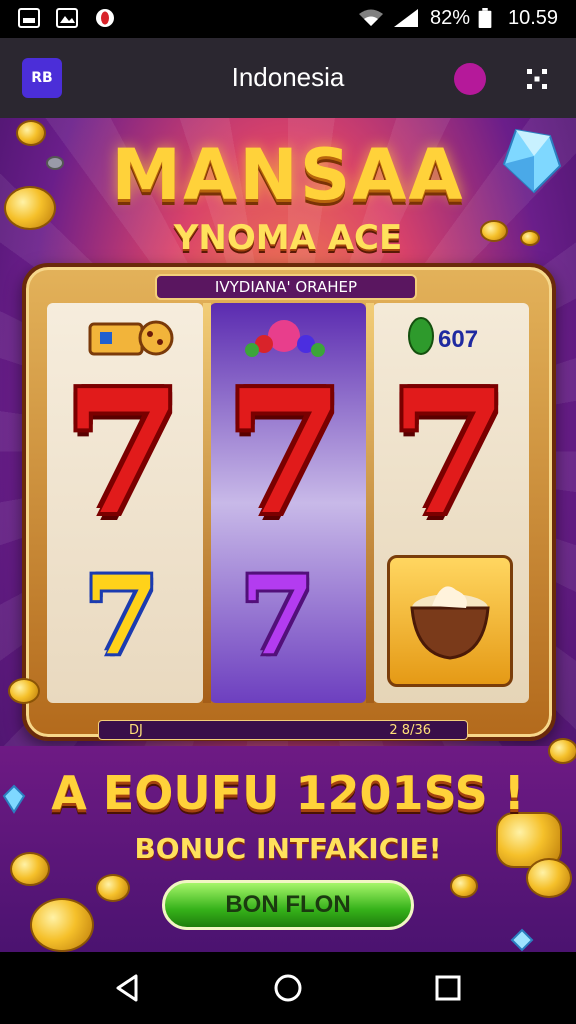 The image size is (576, 1024). Describe the element at coordinates (410, 730) in the screenshot. I see `strip-right-text: 2 8/36` at that location.